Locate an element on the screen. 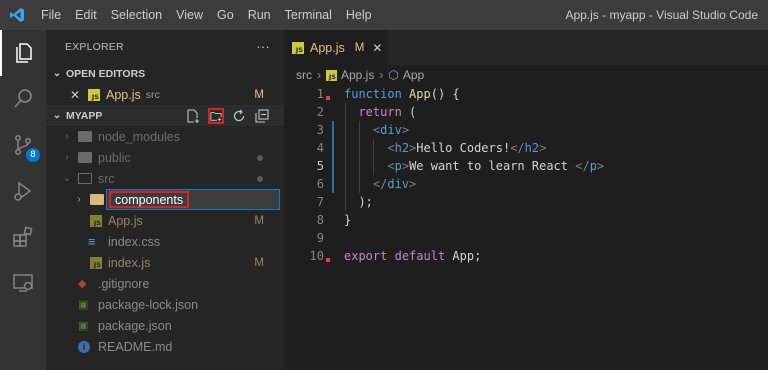  project-section: ⌄ MYAPP is located at coordinates (165, 115).